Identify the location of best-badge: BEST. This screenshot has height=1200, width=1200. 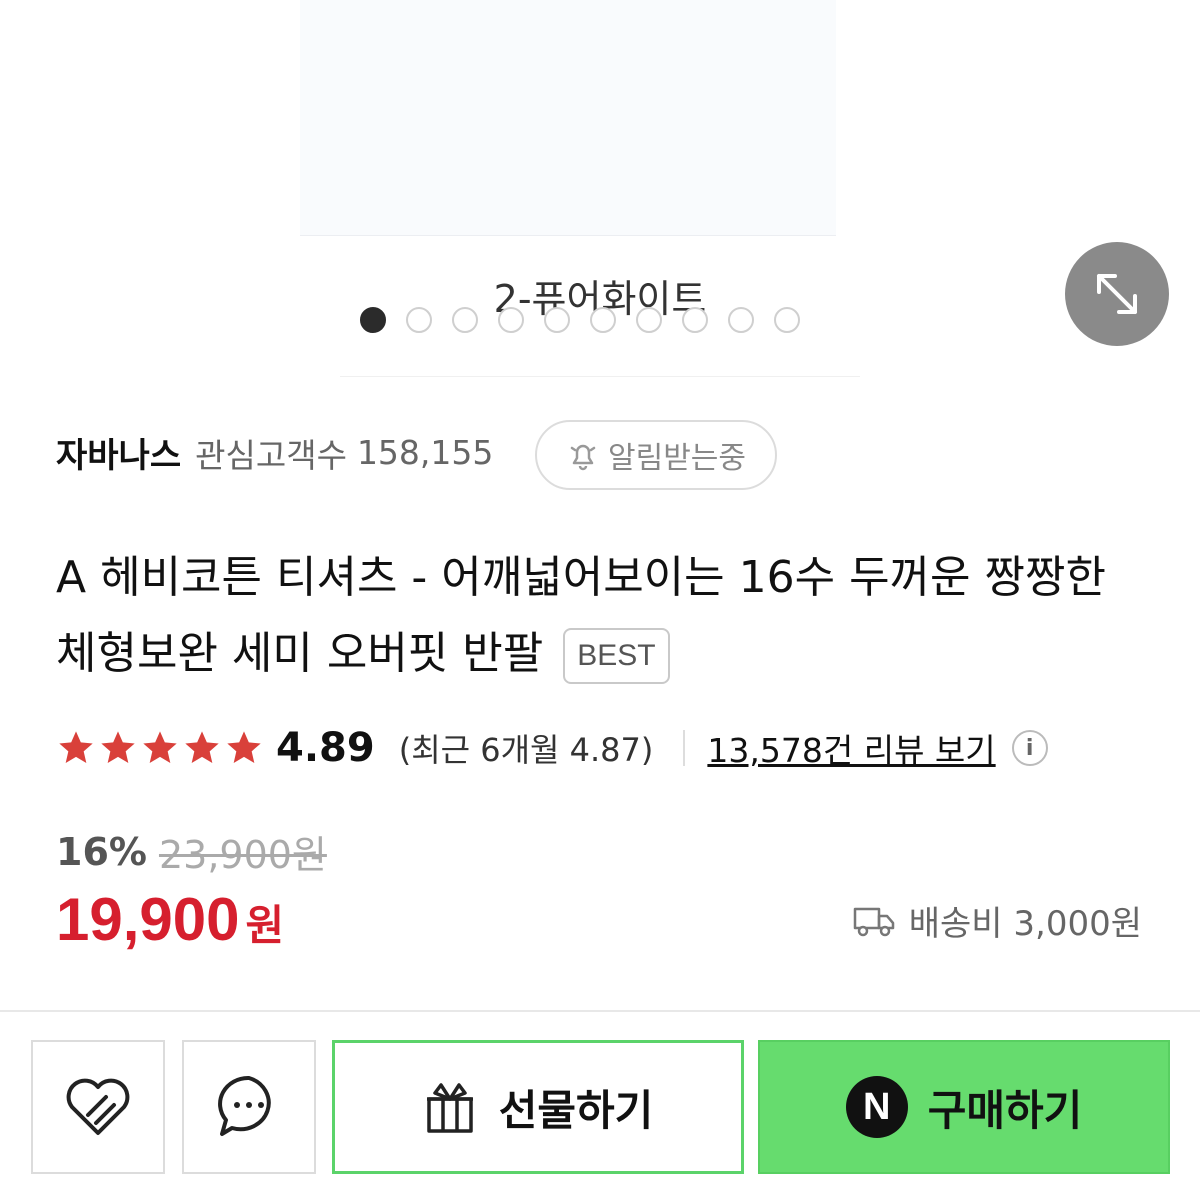
(616, 656).